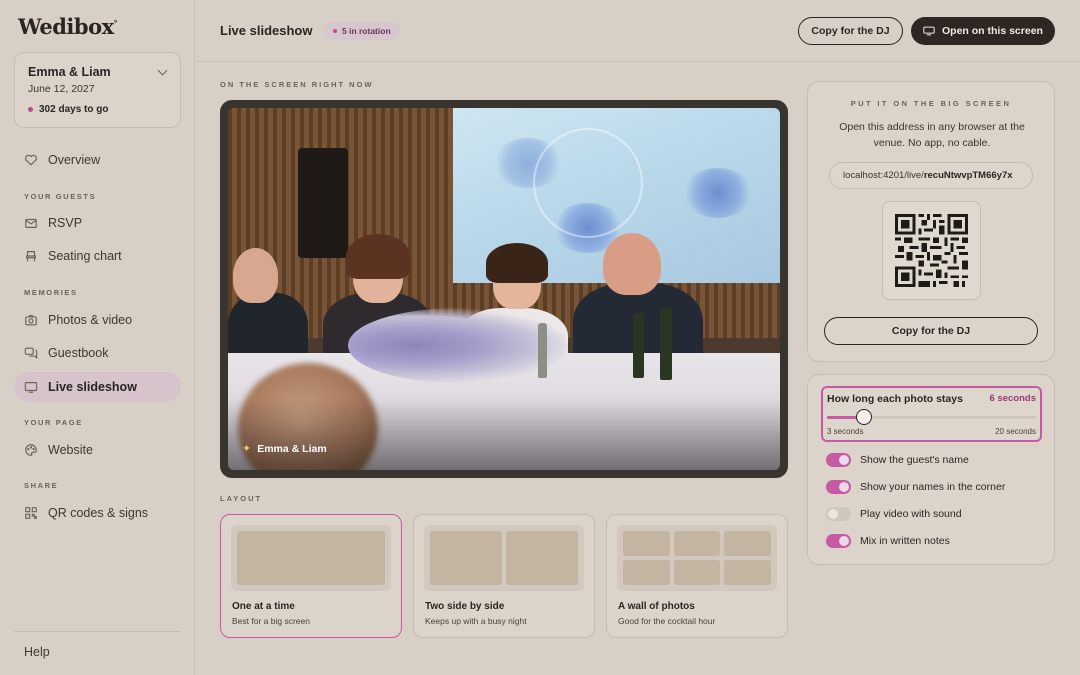 Image resolution: width=1080 pixels, height=675 pixels. I want to click on photo-duration-label: How long each photo stays, so click(895, 399).